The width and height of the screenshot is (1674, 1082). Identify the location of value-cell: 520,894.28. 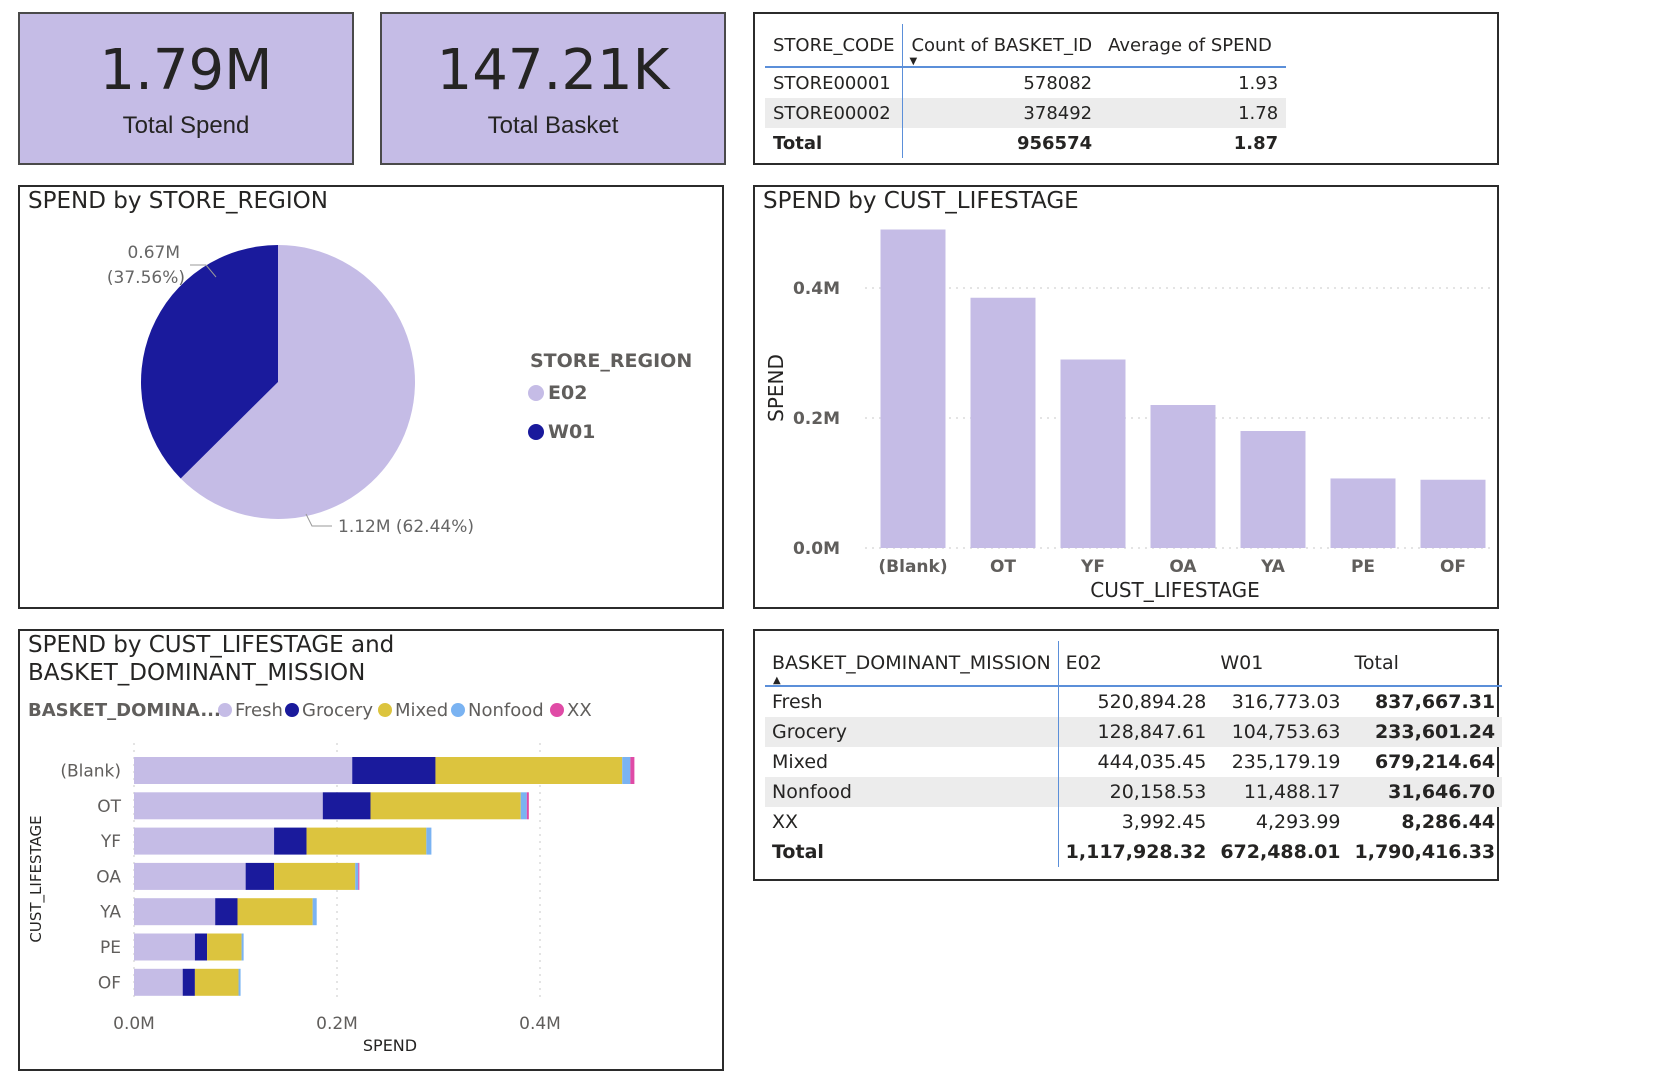
(1152, 702).